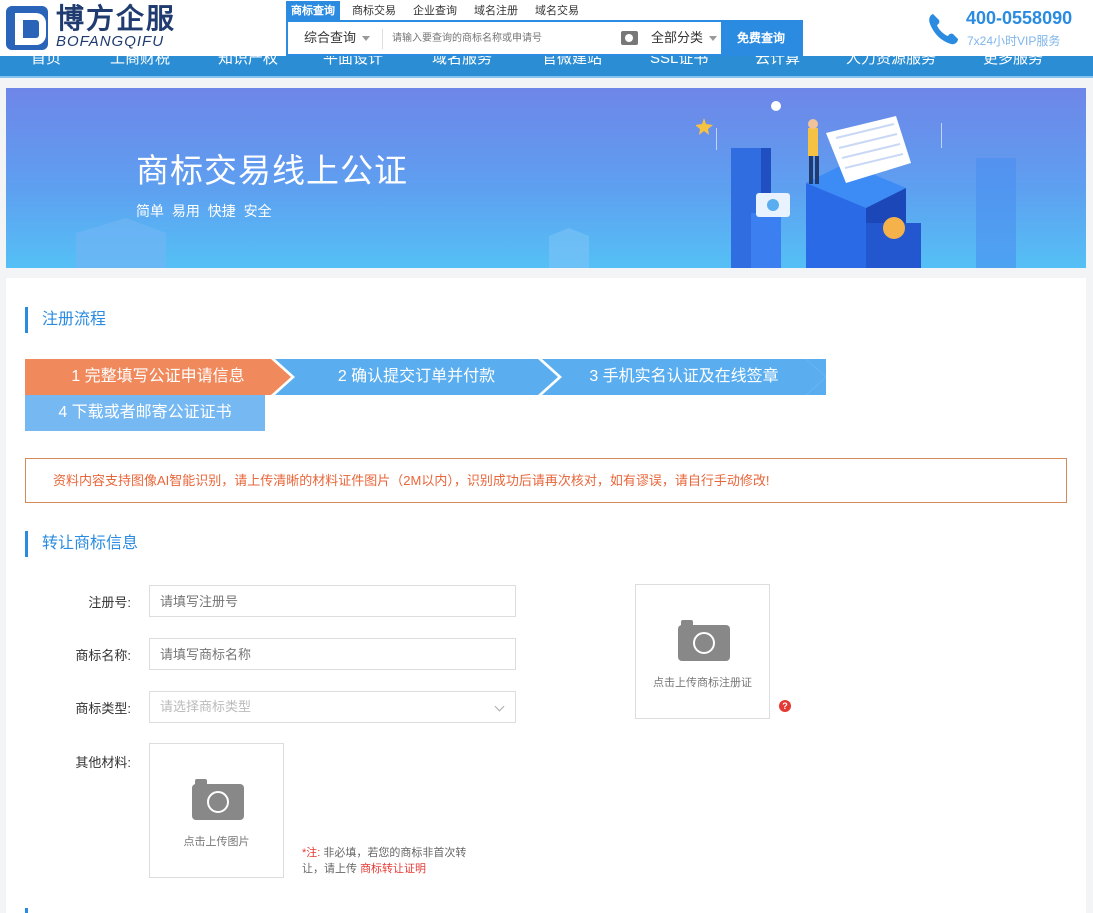 This screenshot has width=1093, height=913. I want to click on step-2-confirm-pay: 2 确认提交订单并付款, so click(416, 377).